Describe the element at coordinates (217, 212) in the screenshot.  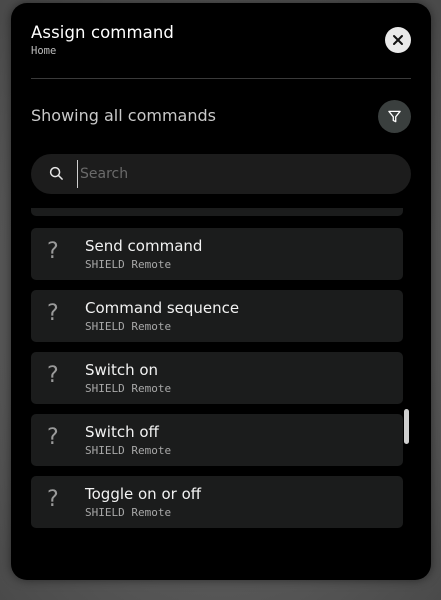
I see `command-item: ?` at that location.